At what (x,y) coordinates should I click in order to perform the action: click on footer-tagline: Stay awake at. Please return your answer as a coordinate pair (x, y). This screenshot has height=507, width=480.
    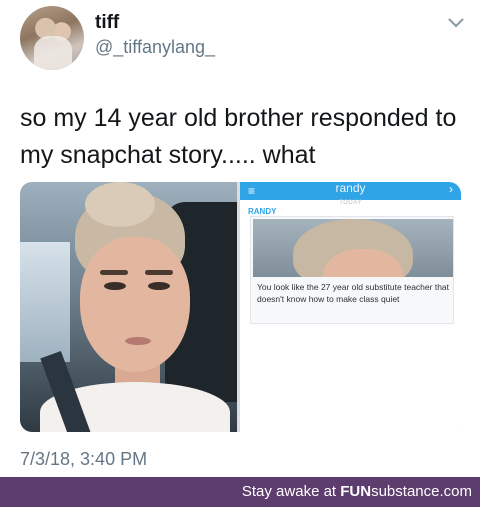
    Looking at the image, I should click on (291, 491).